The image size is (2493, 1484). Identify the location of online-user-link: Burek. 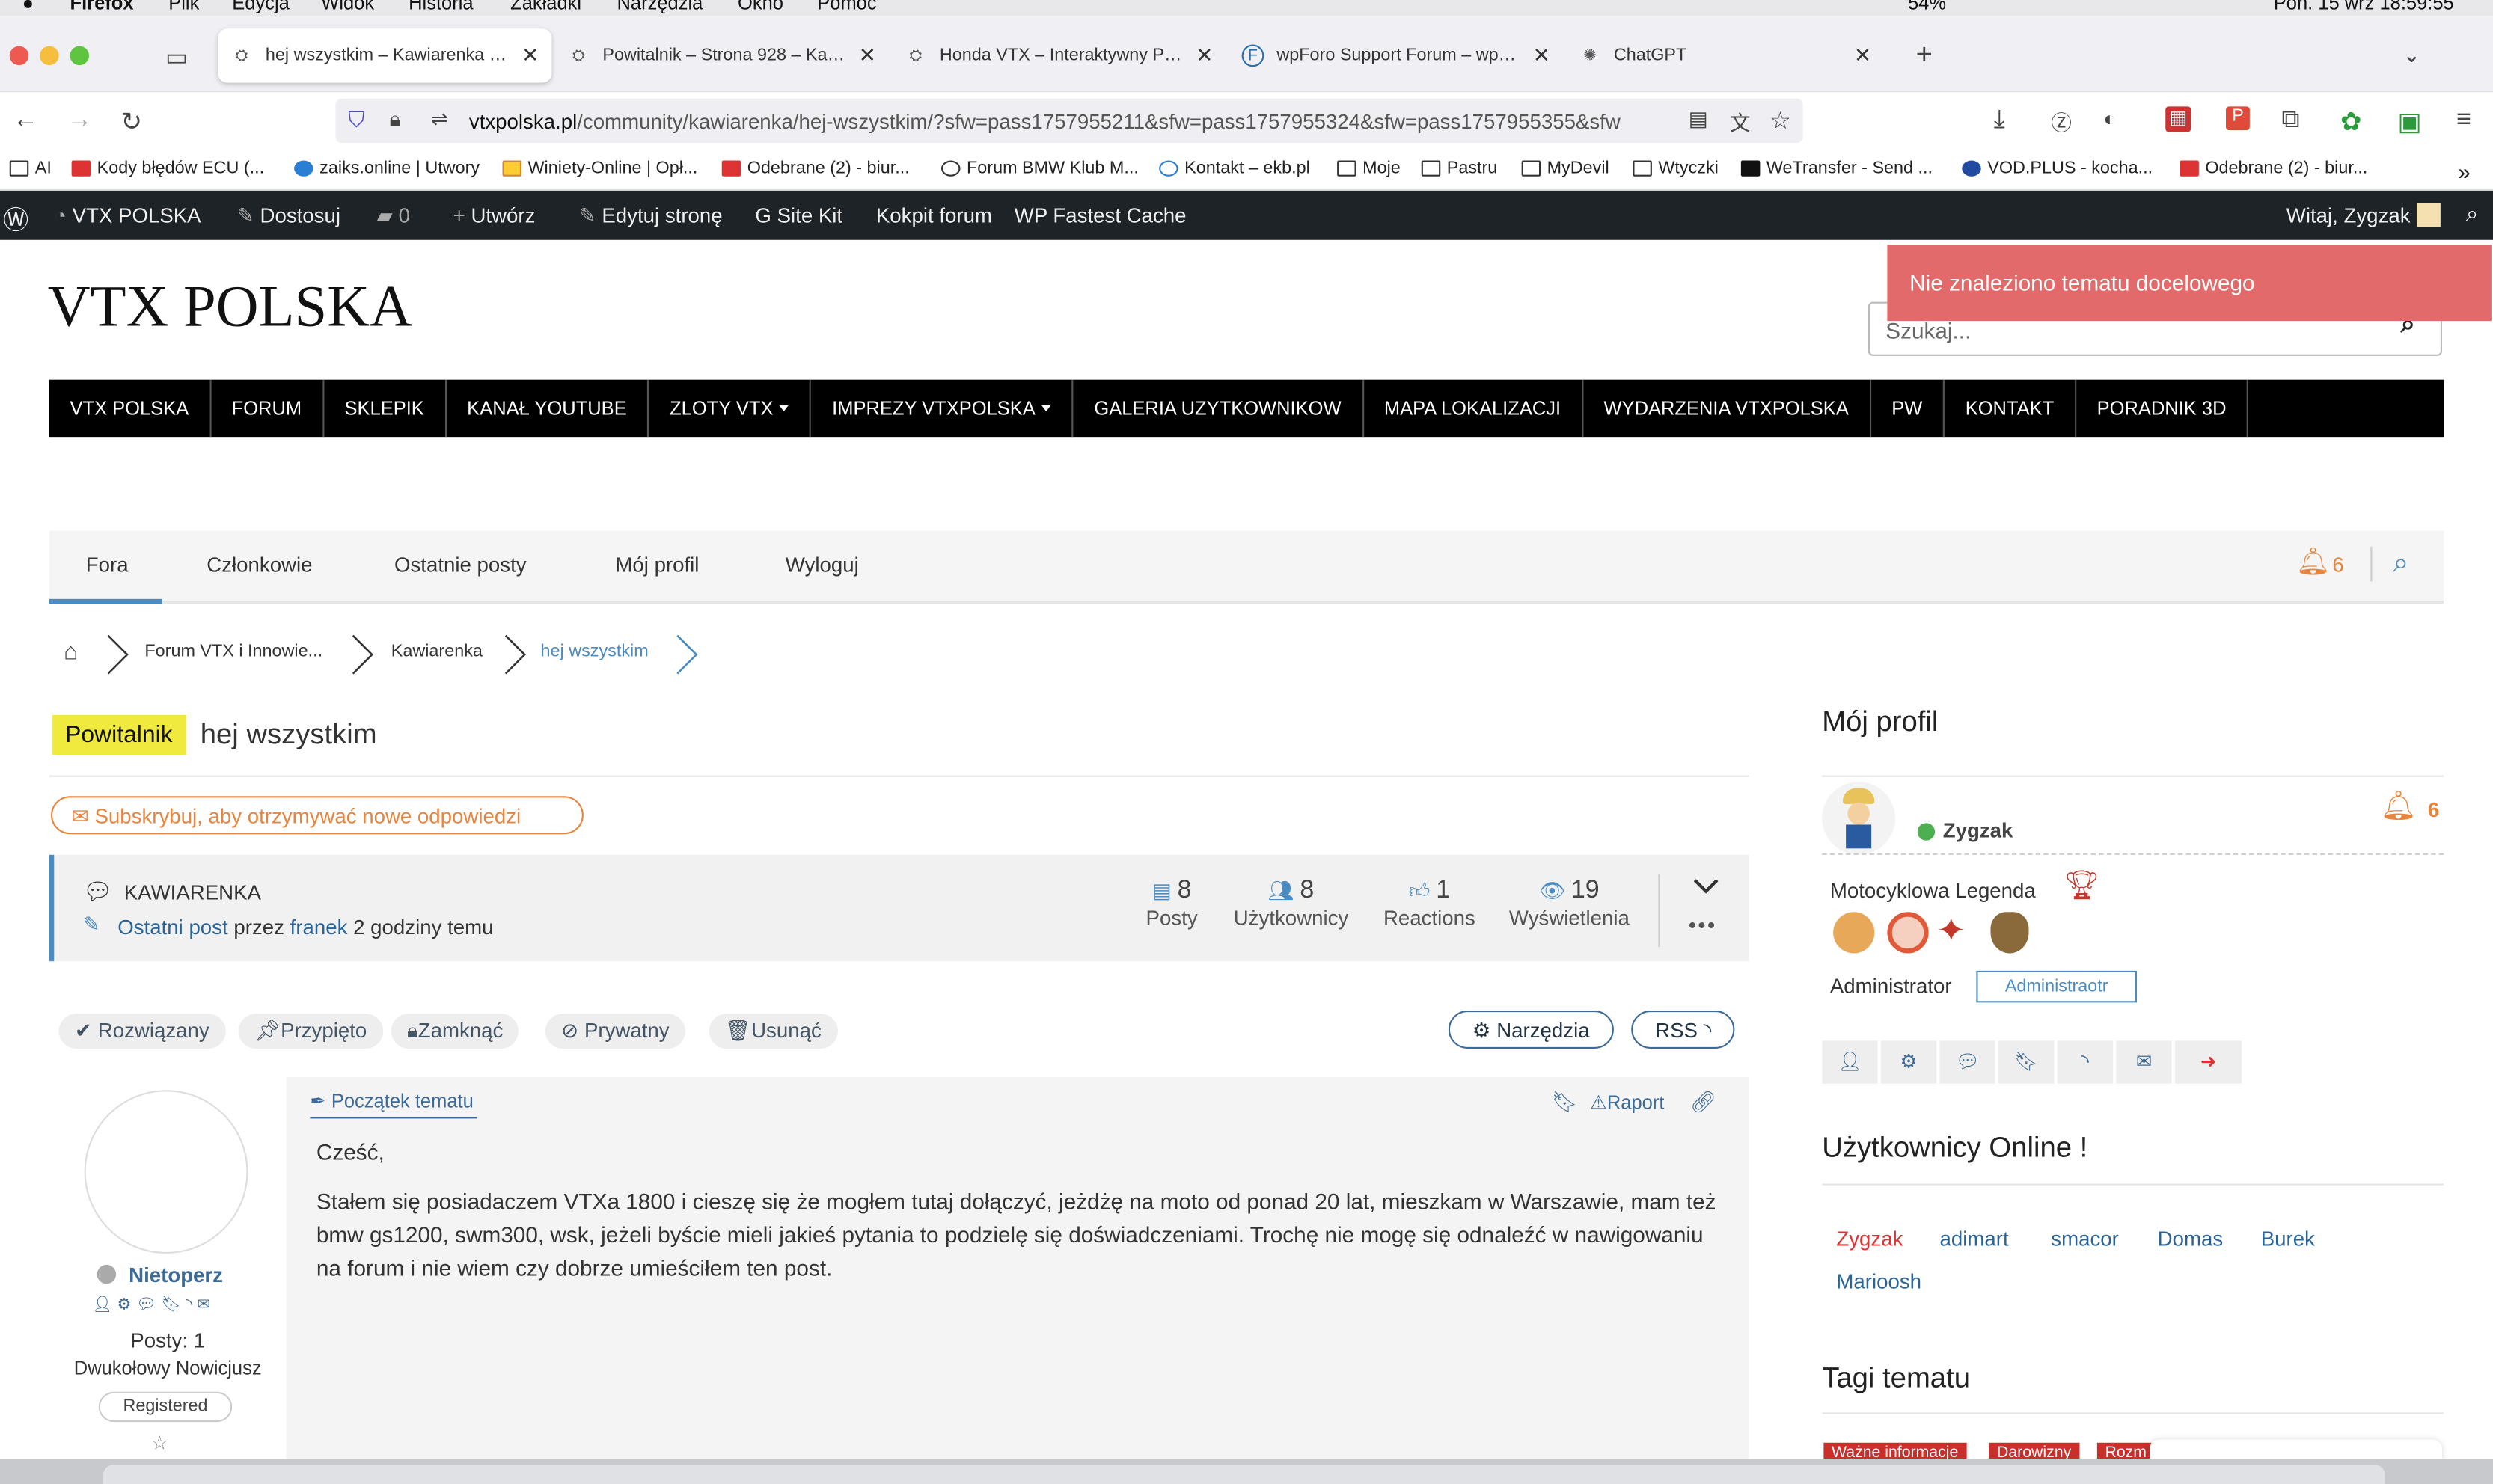
(2288, 1239).